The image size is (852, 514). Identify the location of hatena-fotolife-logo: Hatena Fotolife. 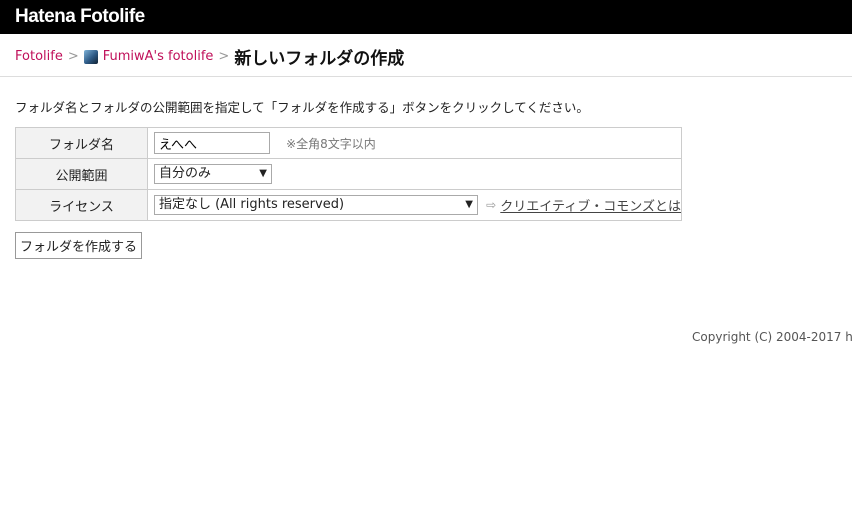
(80, 17).